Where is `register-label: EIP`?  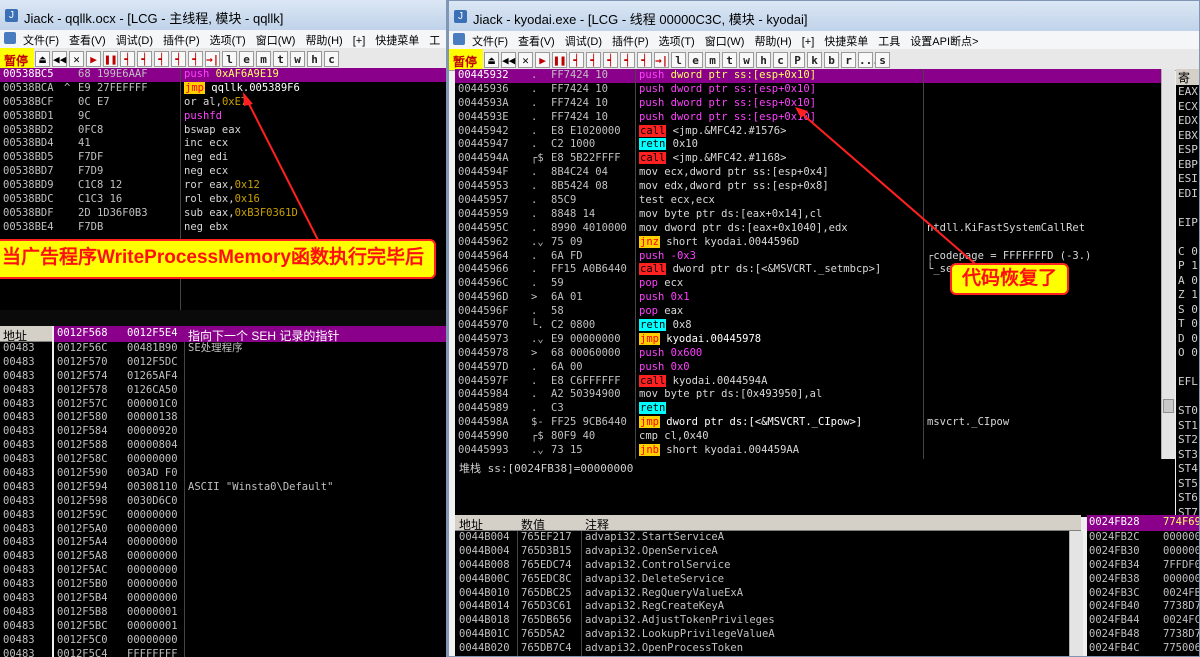
register-label: EIP is located at coordinates (1187, 223).